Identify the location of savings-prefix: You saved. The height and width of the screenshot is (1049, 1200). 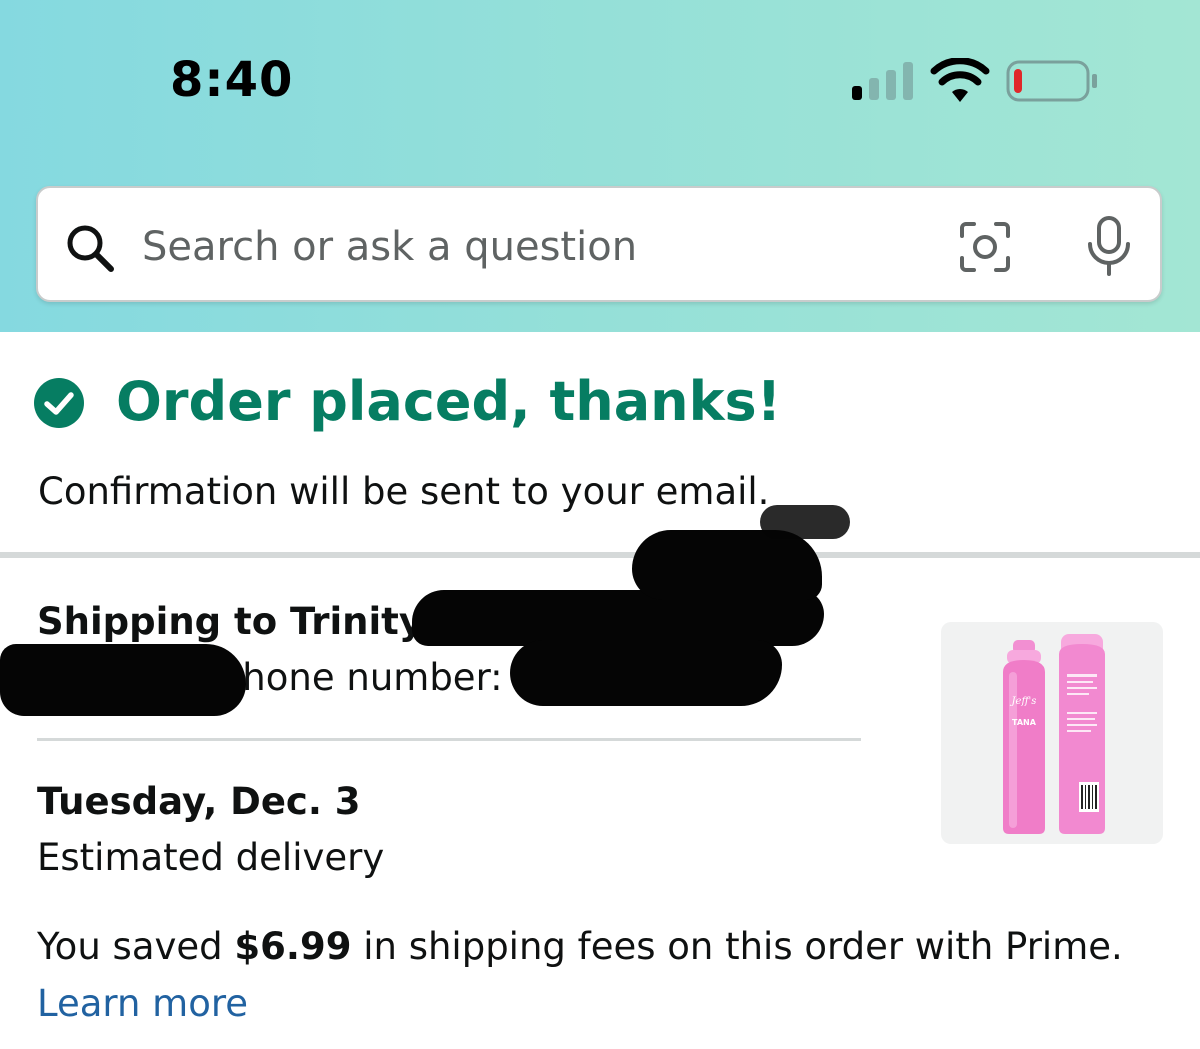
(136, 946).